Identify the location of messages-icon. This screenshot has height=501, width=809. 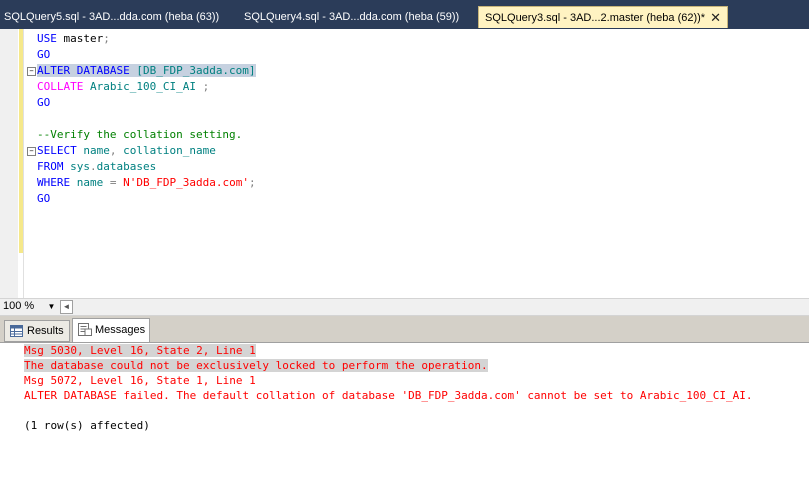
(85, 329).